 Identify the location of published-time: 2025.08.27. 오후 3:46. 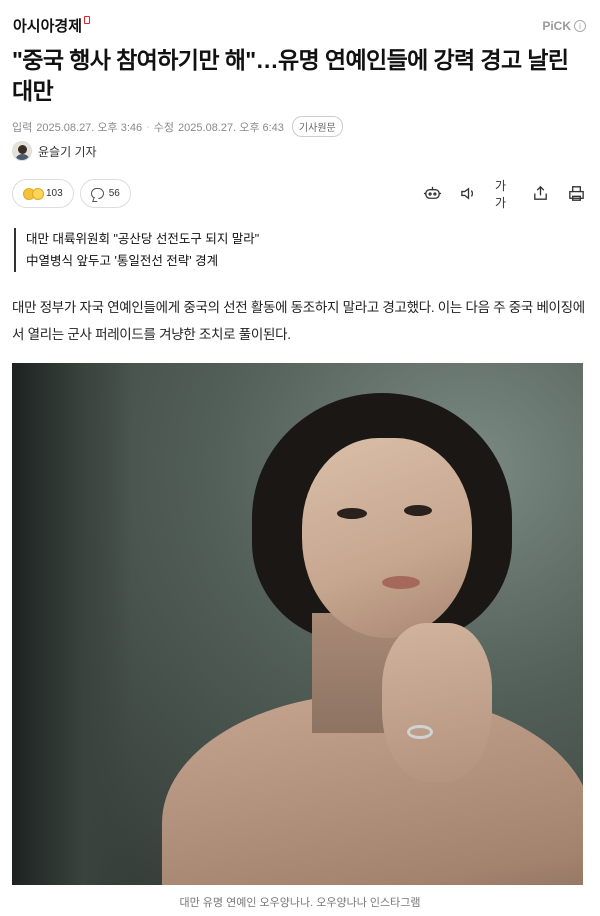
(89, 127).